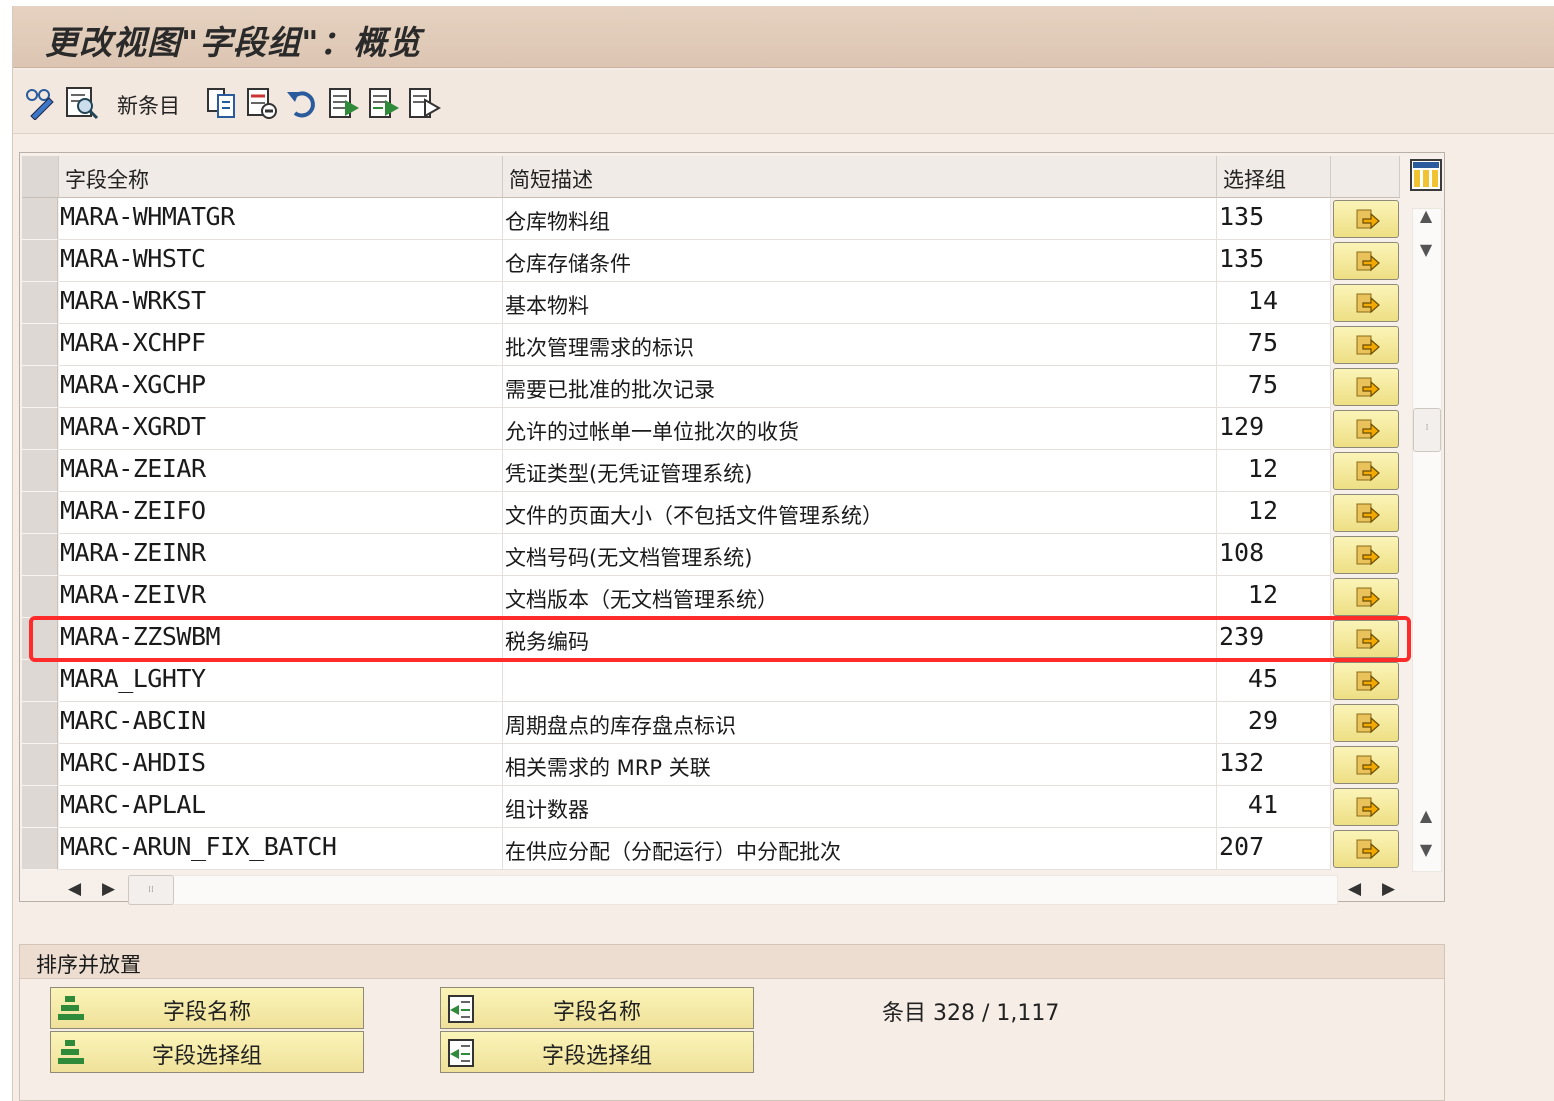  Describe the element at coordinates (711, 849) in the screenshot. I see `table-row: MARC-ARUN_FIX_BATCH 在供应分配（分配运行）中分配批次 207` at that location.